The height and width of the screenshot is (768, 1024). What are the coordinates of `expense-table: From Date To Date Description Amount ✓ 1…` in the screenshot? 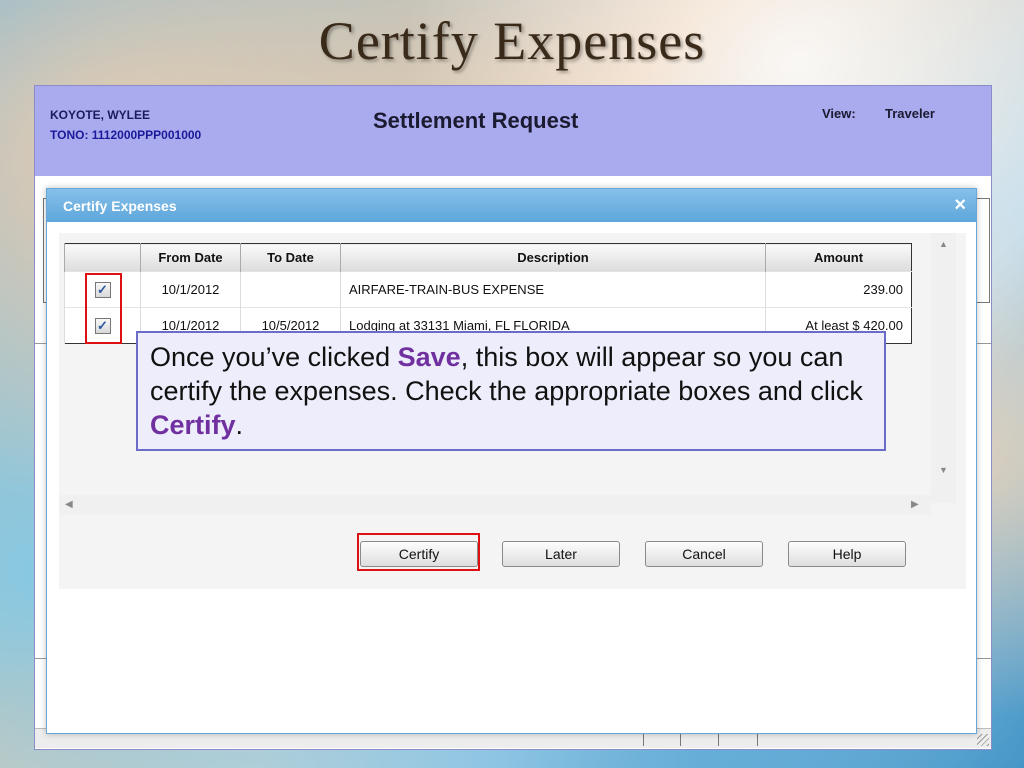 It's located at (488, 293).